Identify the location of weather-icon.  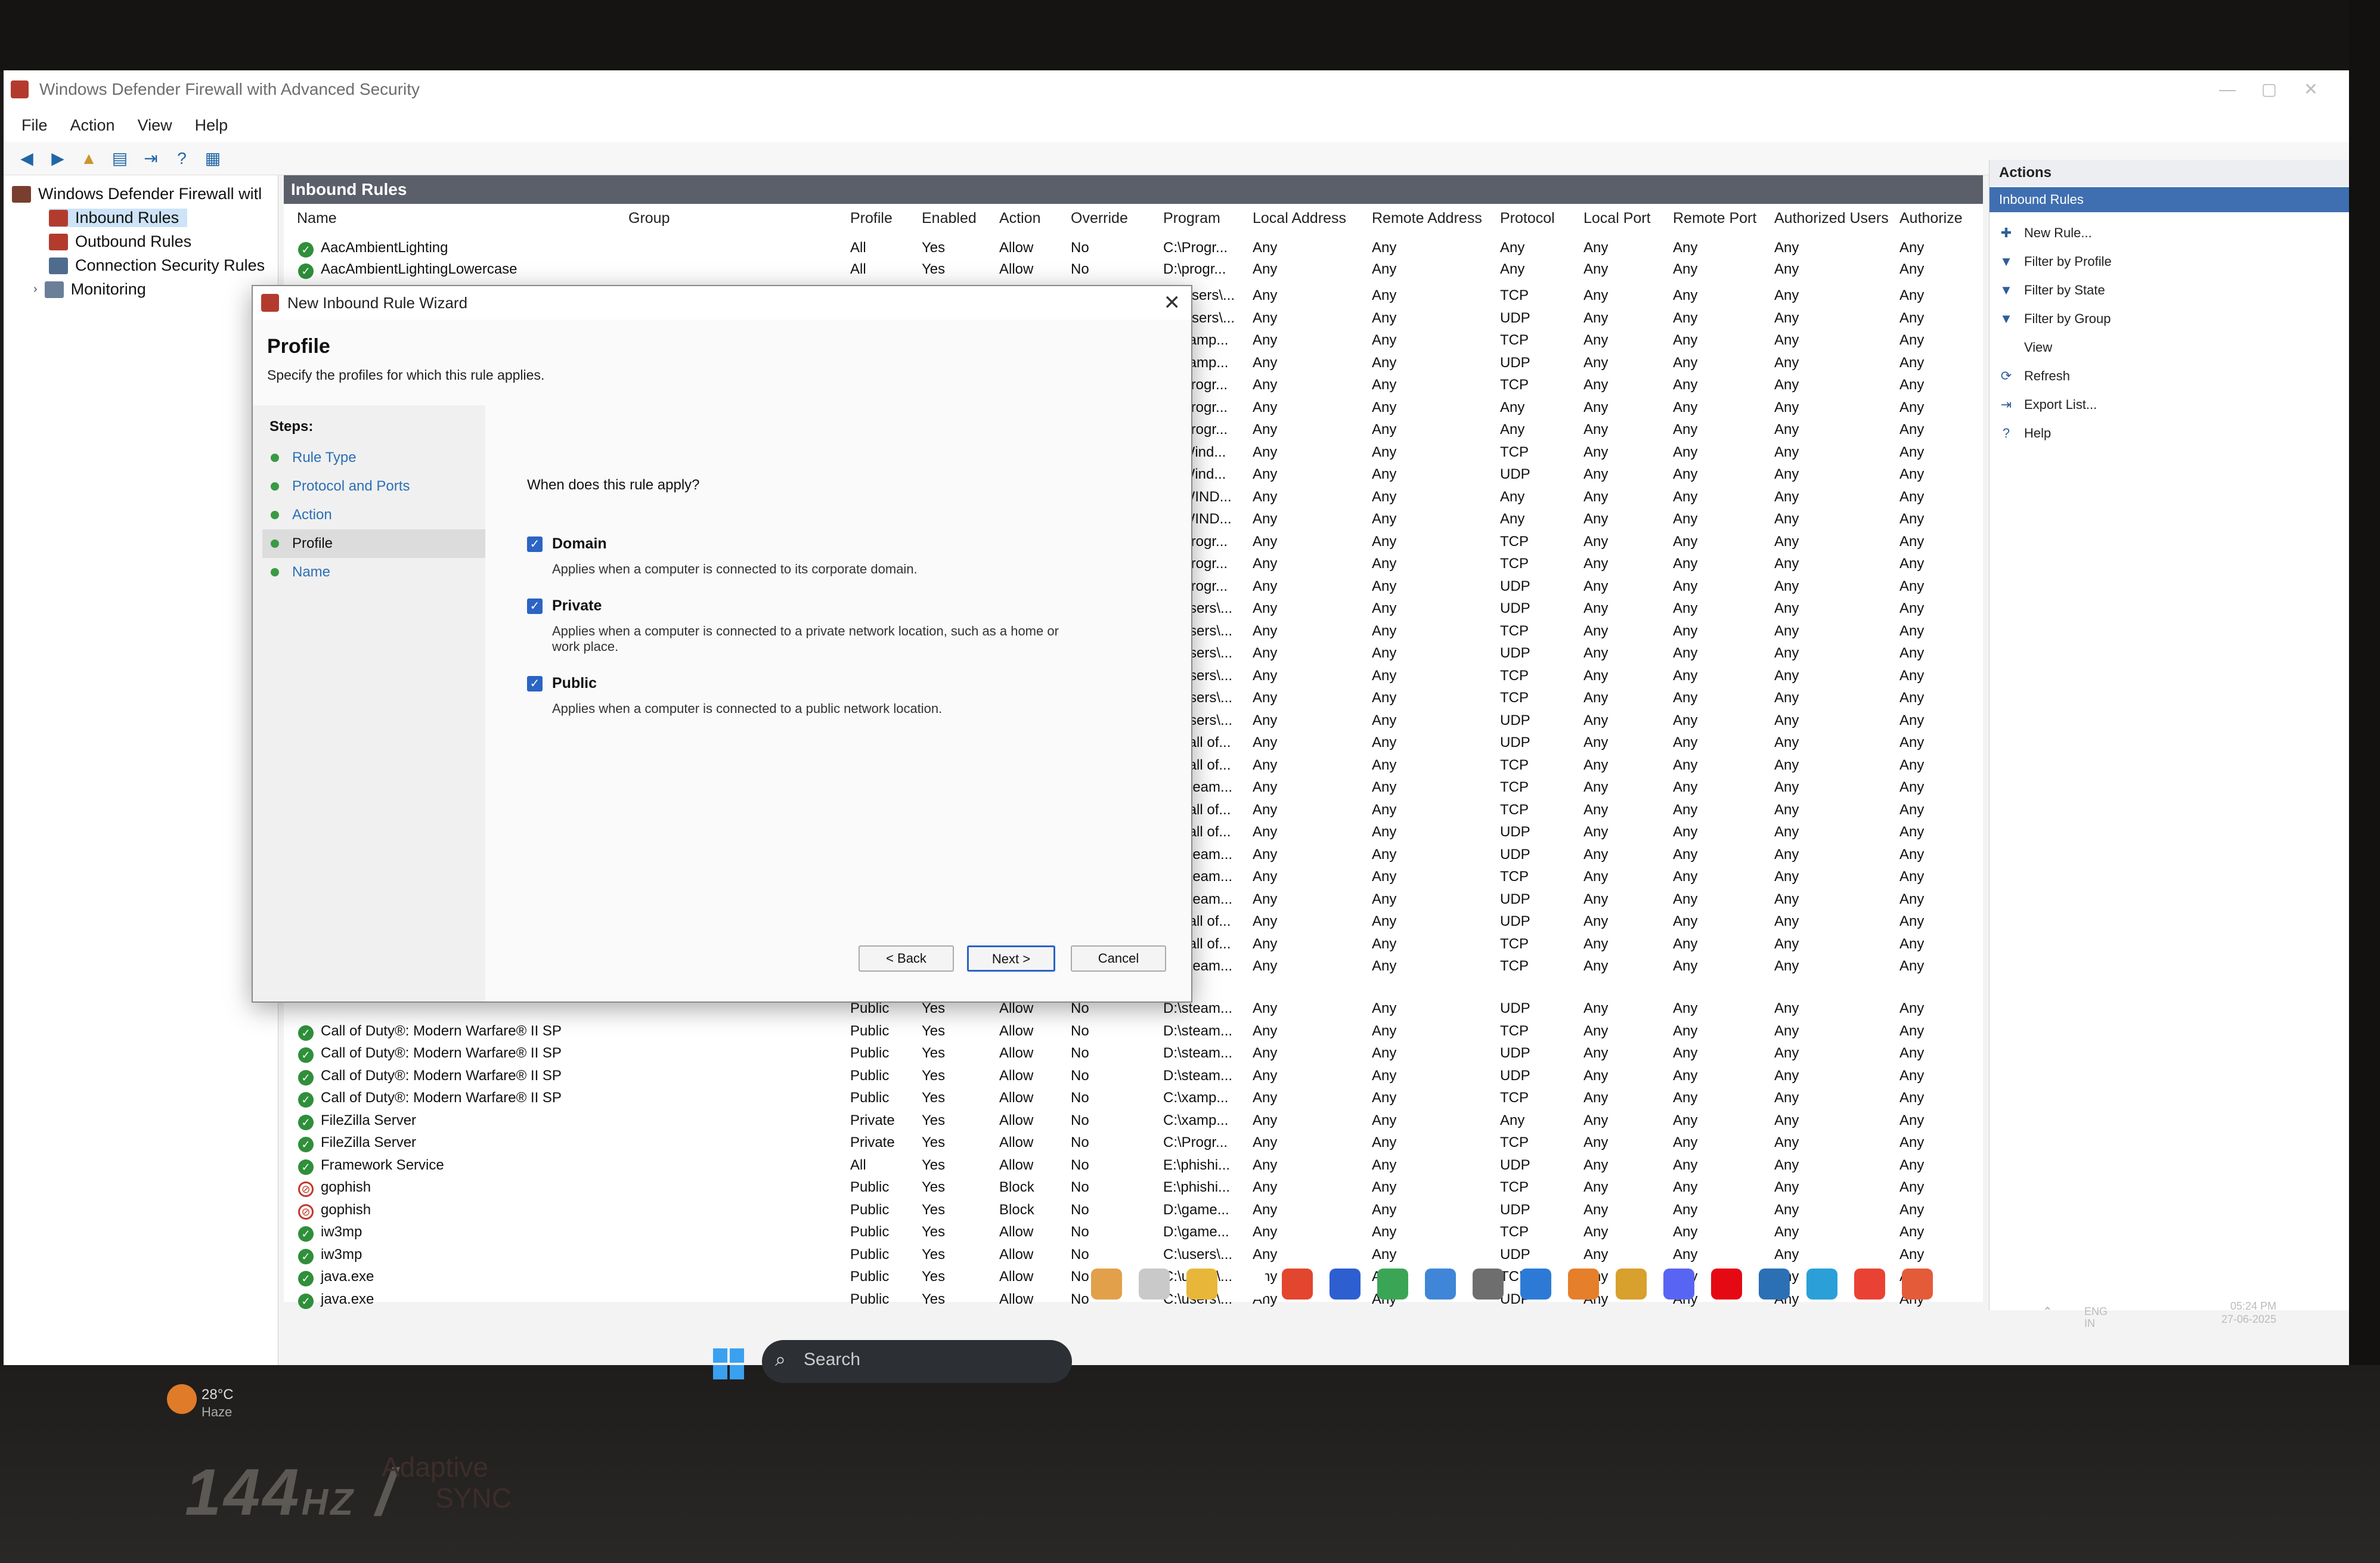
(182, 1399).